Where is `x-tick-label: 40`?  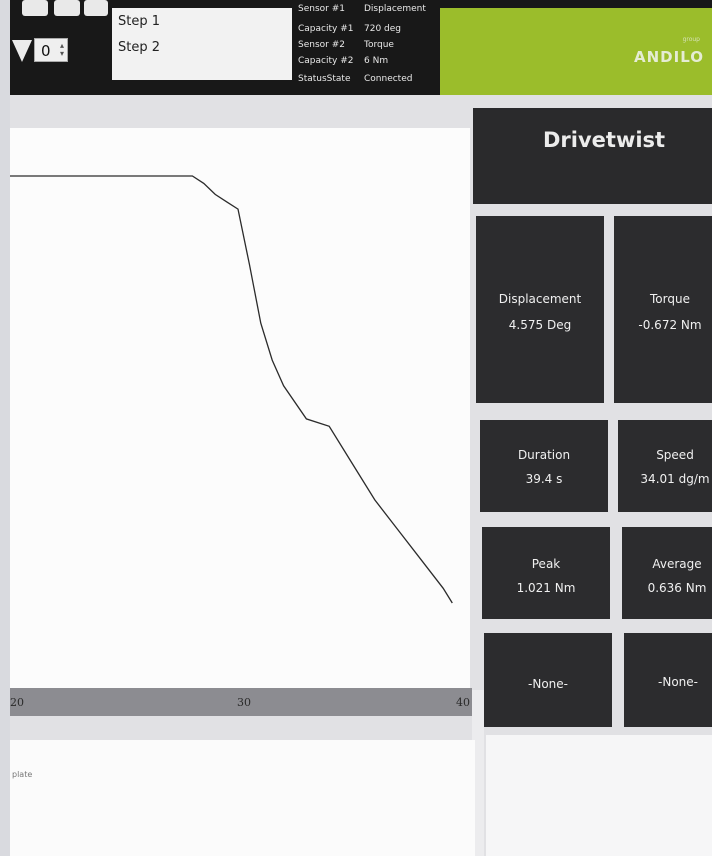 x-tick-label: 40 is located at coordinates (463, 702).